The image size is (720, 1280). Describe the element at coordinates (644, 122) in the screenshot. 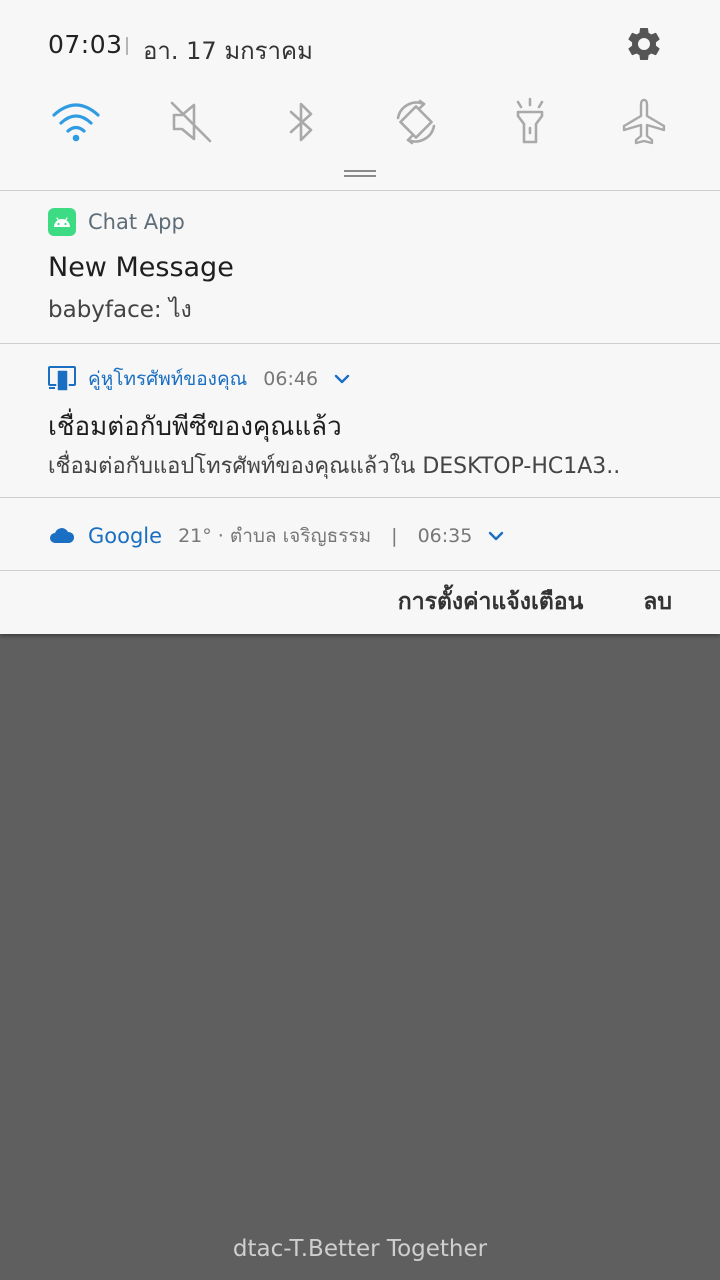

I see `airplane-mode-toggle-icon` at that location.